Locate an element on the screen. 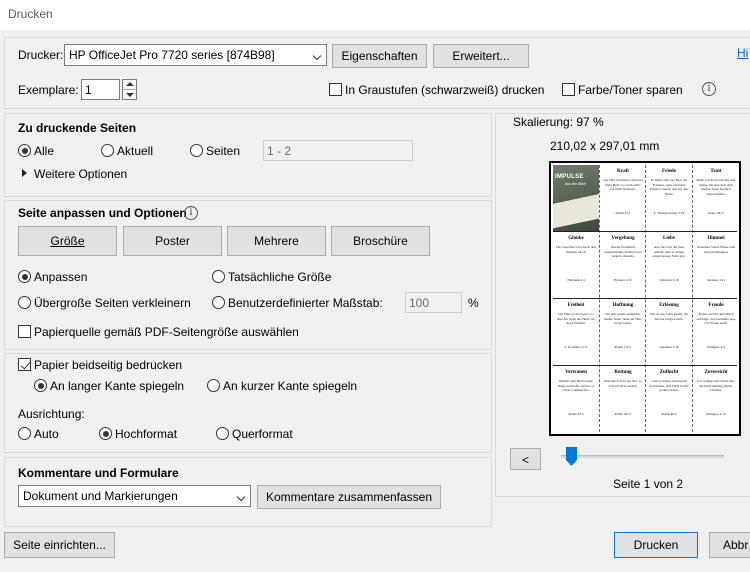 The image size is (750, 572). copies-stepper is located at coordinates (129, 89).